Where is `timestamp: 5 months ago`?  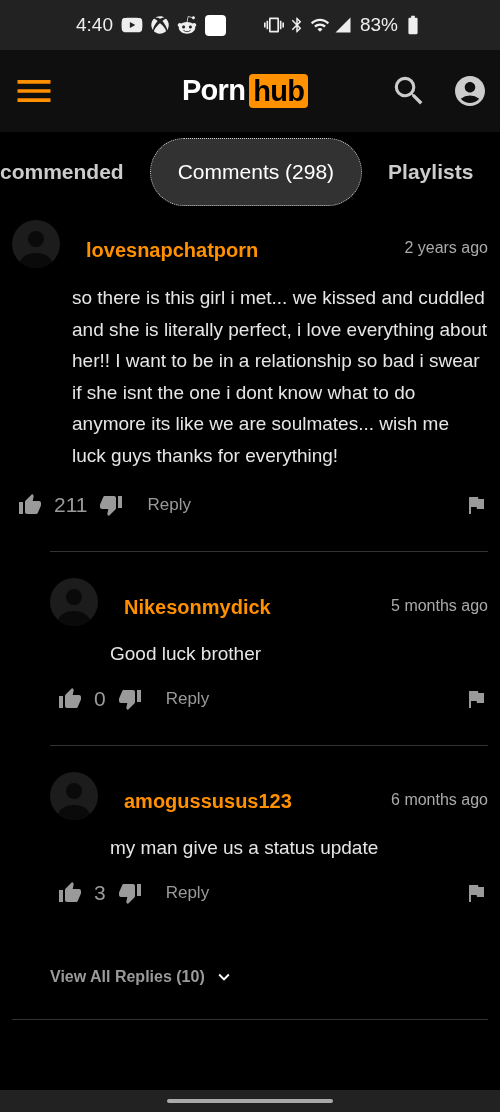
timestamp: 5 months ago is located at coordinates (439, 605).